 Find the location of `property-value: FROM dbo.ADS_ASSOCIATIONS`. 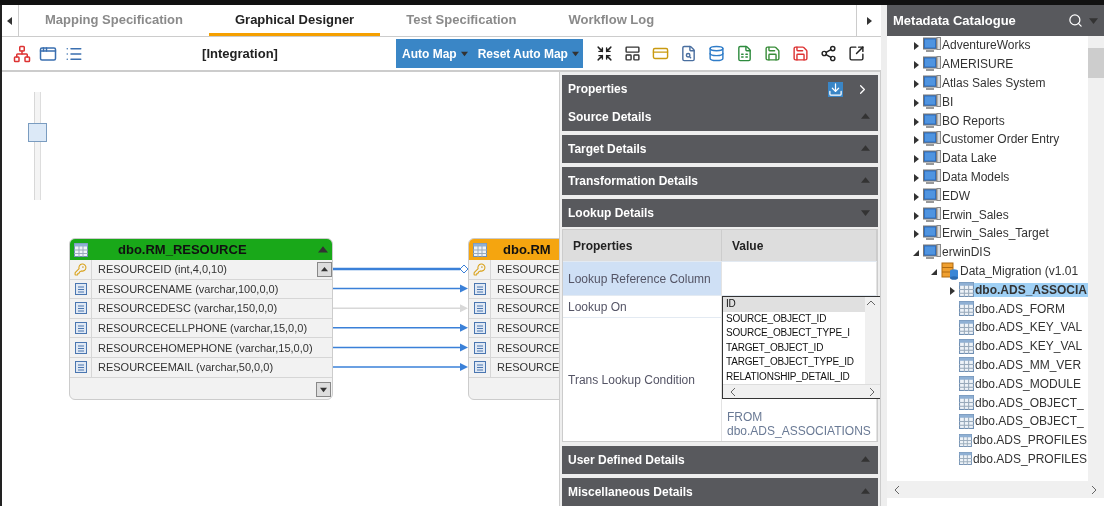

property-value: FROM dbo.ADS_ASSOCIATIONS is located at coordinates (799, 425).